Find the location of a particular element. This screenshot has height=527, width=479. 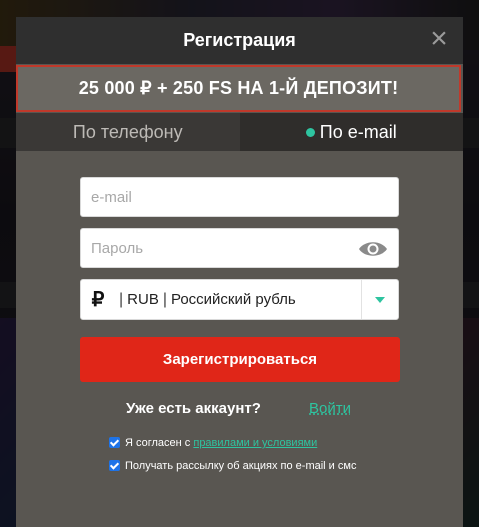

password-input is located at coordinates (239, 248).